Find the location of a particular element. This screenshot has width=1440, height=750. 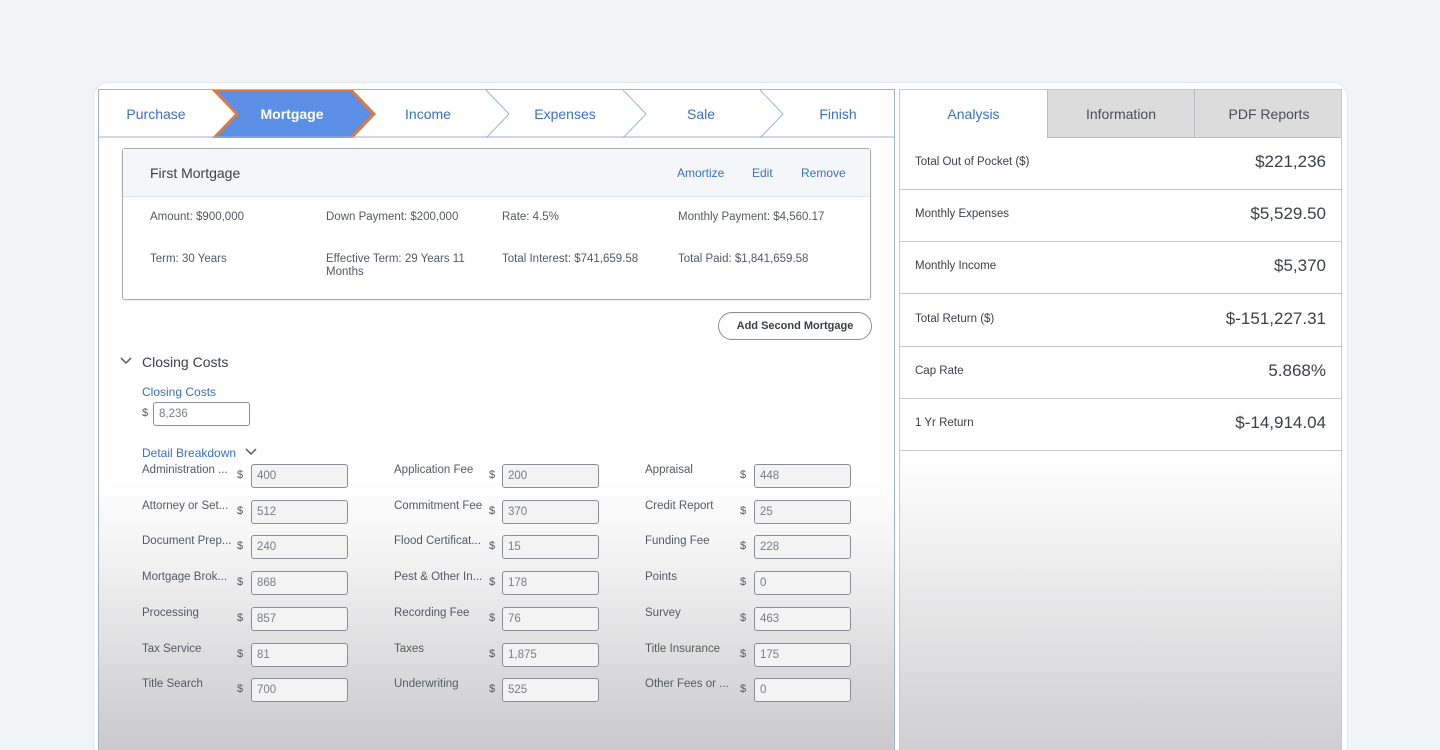

mortgage-term: Term: 30 Years is located at coordinates (188, 259).